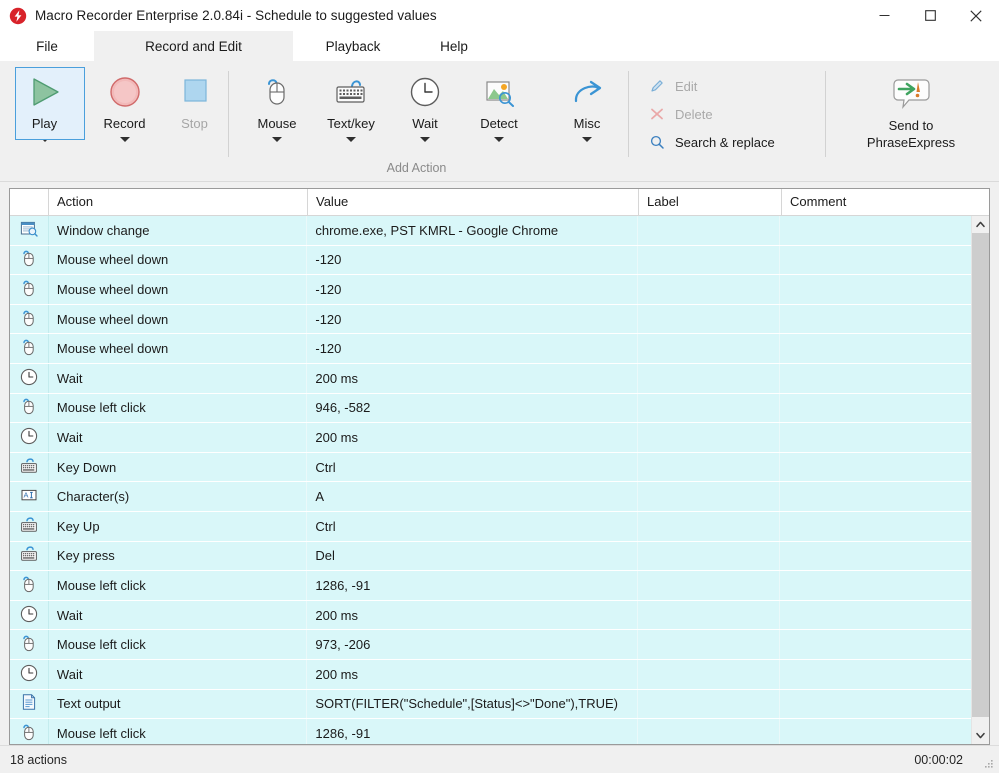 This screenshot has height=773, width=999. Describe the element at coordinates (472, 408) in the screenshot. I see `row-value-cell: 946, -582` at that location.